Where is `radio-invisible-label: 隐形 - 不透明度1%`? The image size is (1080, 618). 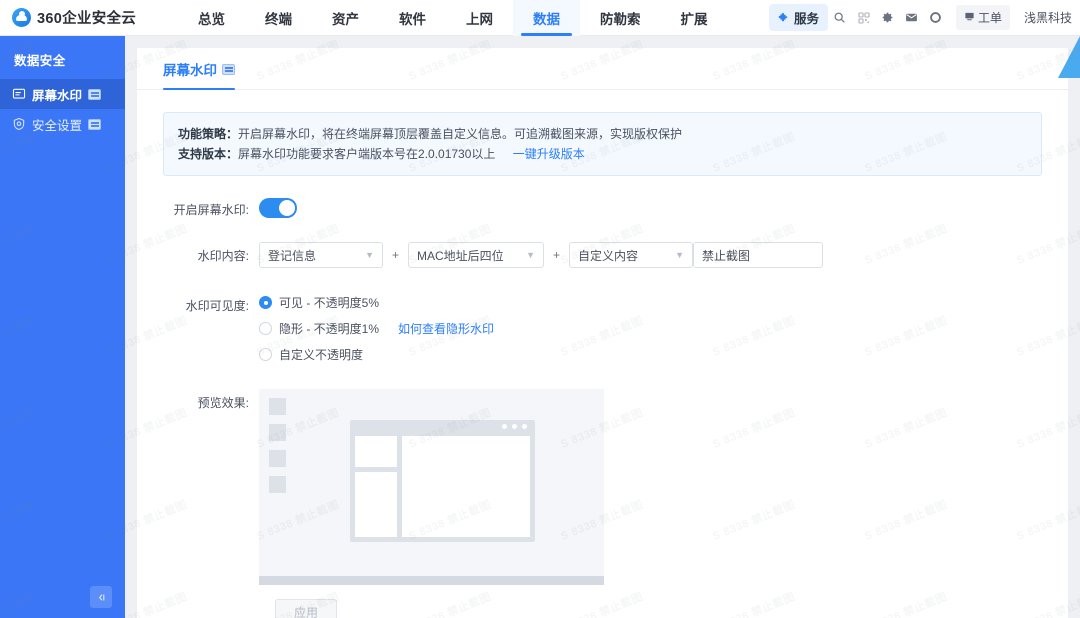
radio-invisible-label: 隐形 - 不透明度1% is located at coordinates (329, 329).